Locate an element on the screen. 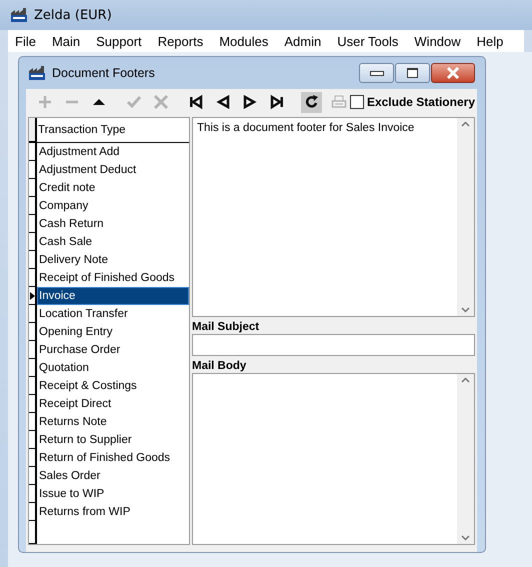 This screenshot has height=567, width=532. list-item: Purchase Order is located at coordinates (113, 350).